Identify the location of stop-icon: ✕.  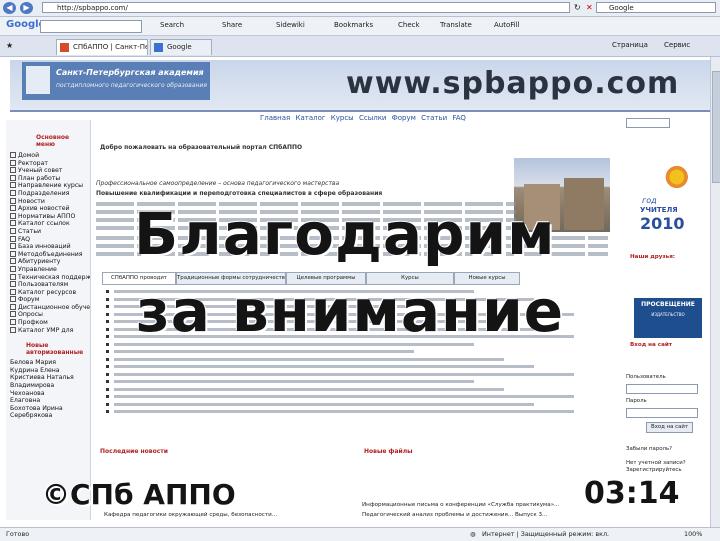
(589, 7).